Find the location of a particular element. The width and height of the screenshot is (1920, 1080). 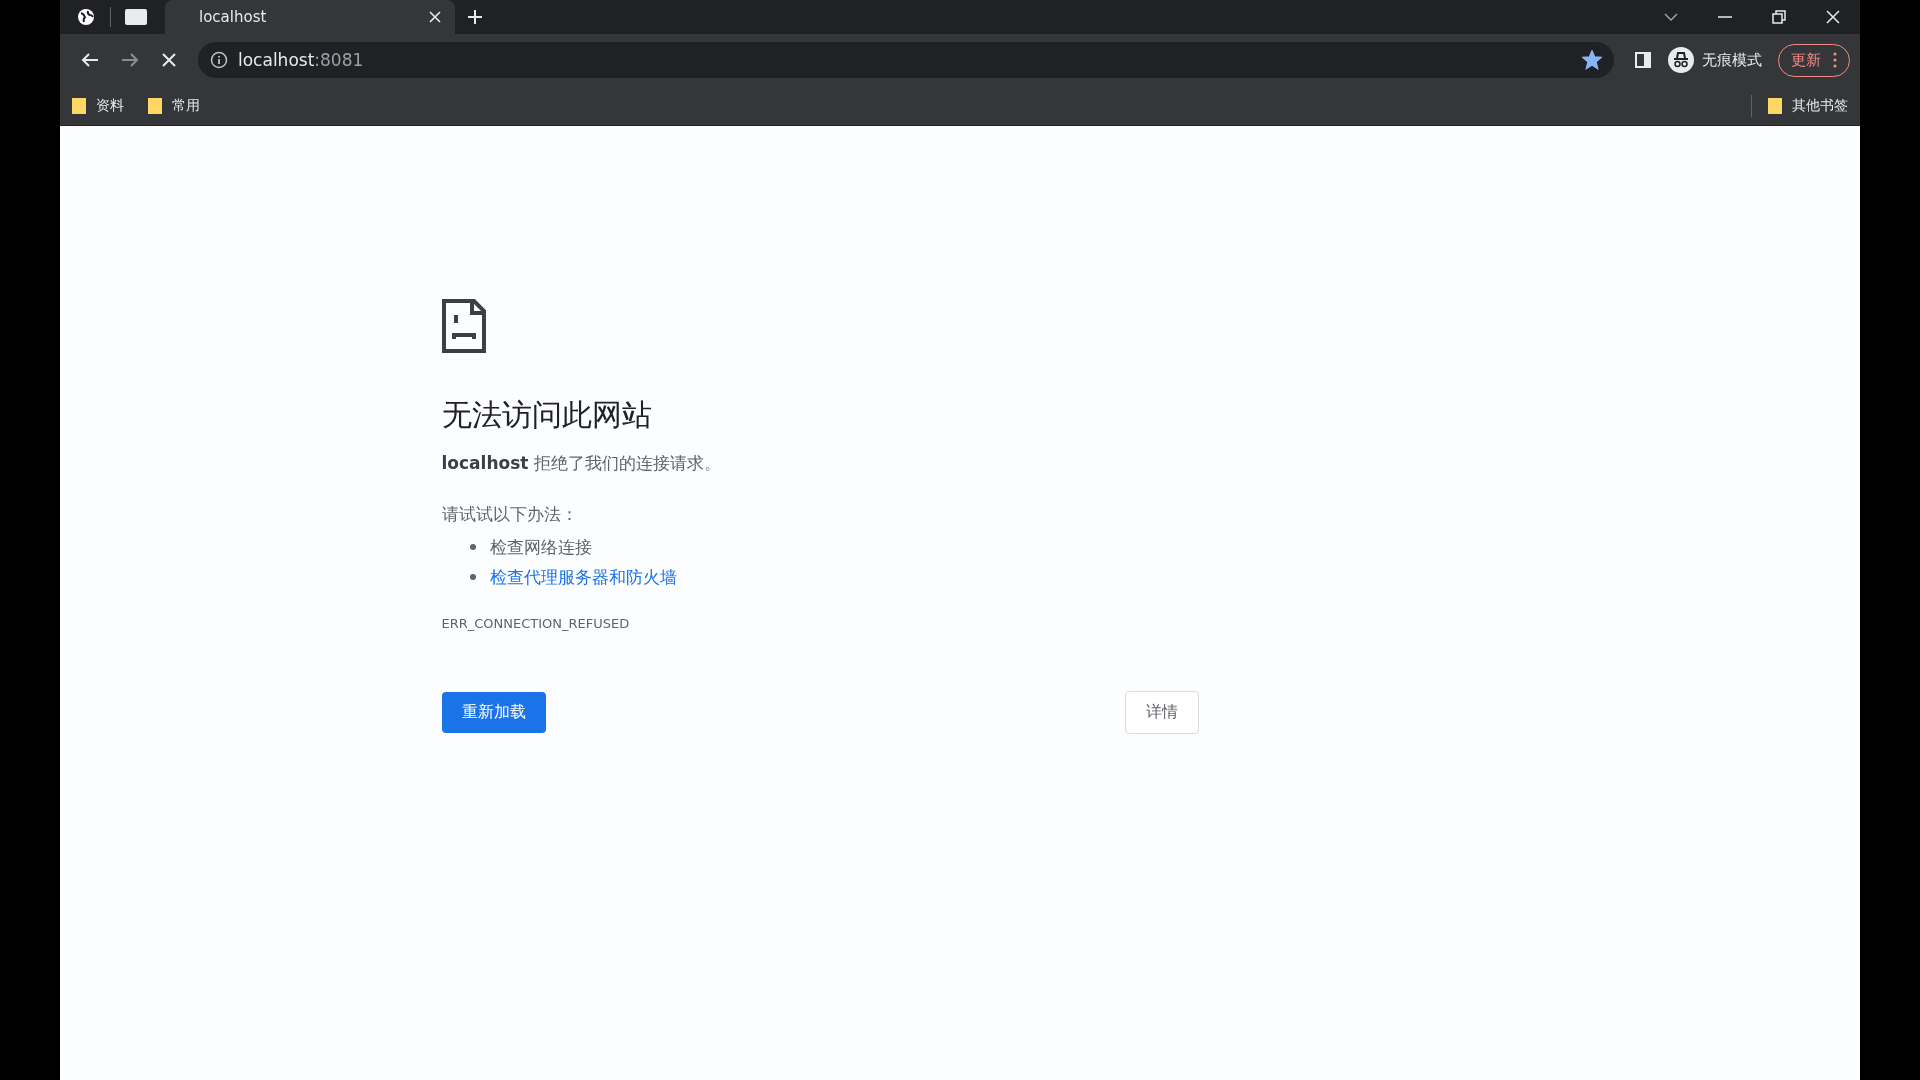

stop-icon is located at coordinates (169, 60).